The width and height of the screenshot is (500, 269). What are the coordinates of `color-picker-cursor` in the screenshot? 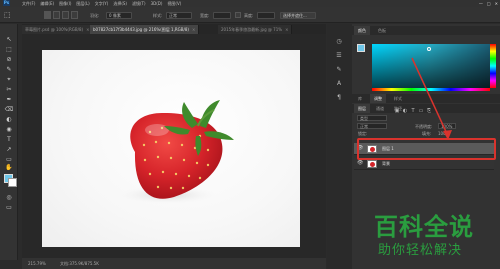 It's located at (429, 49).